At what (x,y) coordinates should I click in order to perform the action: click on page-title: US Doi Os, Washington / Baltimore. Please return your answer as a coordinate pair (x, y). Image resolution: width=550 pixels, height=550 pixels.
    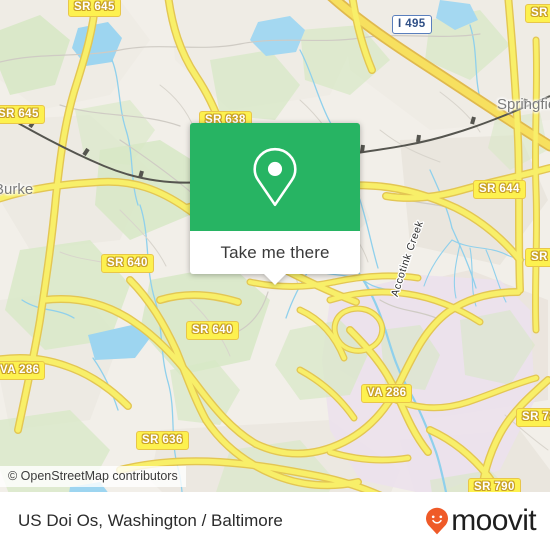
    Looking at the image, I should click on (150, 520).